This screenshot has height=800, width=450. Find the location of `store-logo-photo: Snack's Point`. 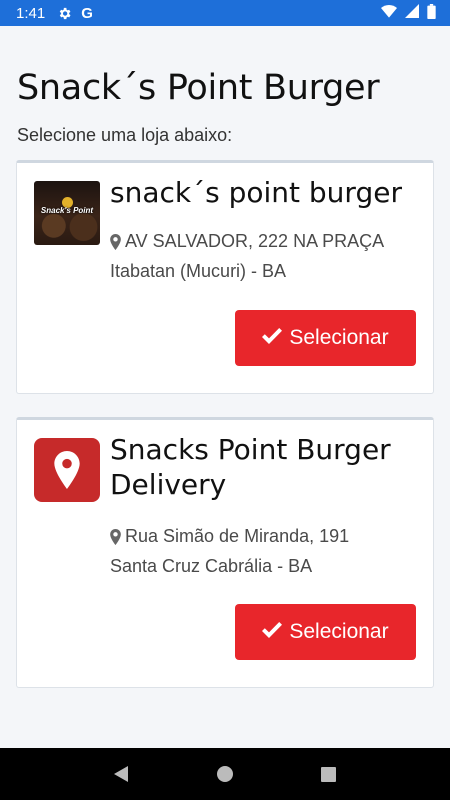

store-logo-photo: Snack's Point is located at coordinates (67, 213).